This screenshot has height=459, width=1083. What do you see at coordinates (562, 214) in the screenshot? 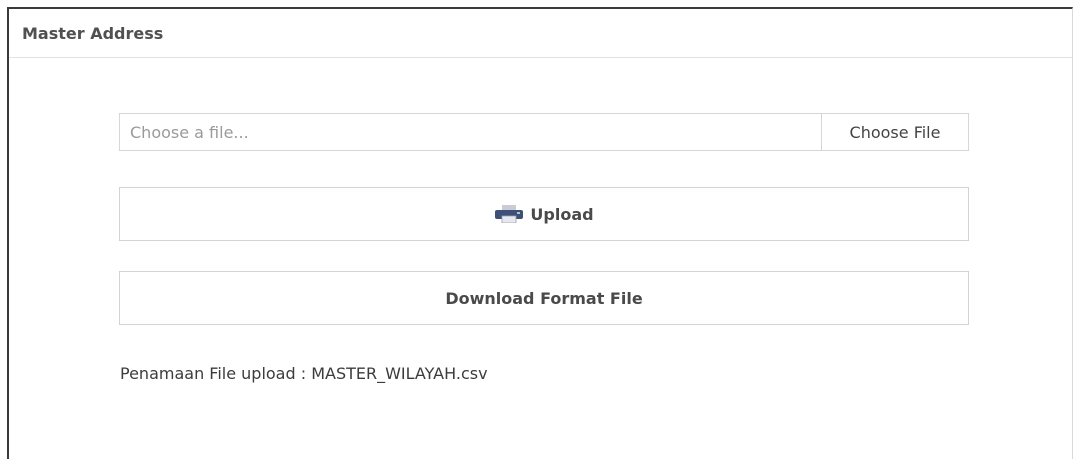
I see `upload-button-label: Upload` at bounding box center [562, 214].